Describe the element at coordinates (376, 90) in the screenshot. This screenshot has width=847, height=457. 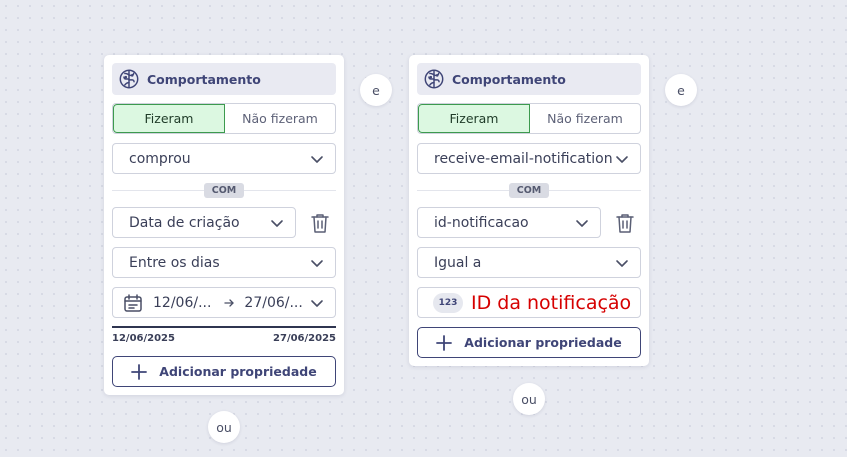
I see `and-connector-1: e` at that location.